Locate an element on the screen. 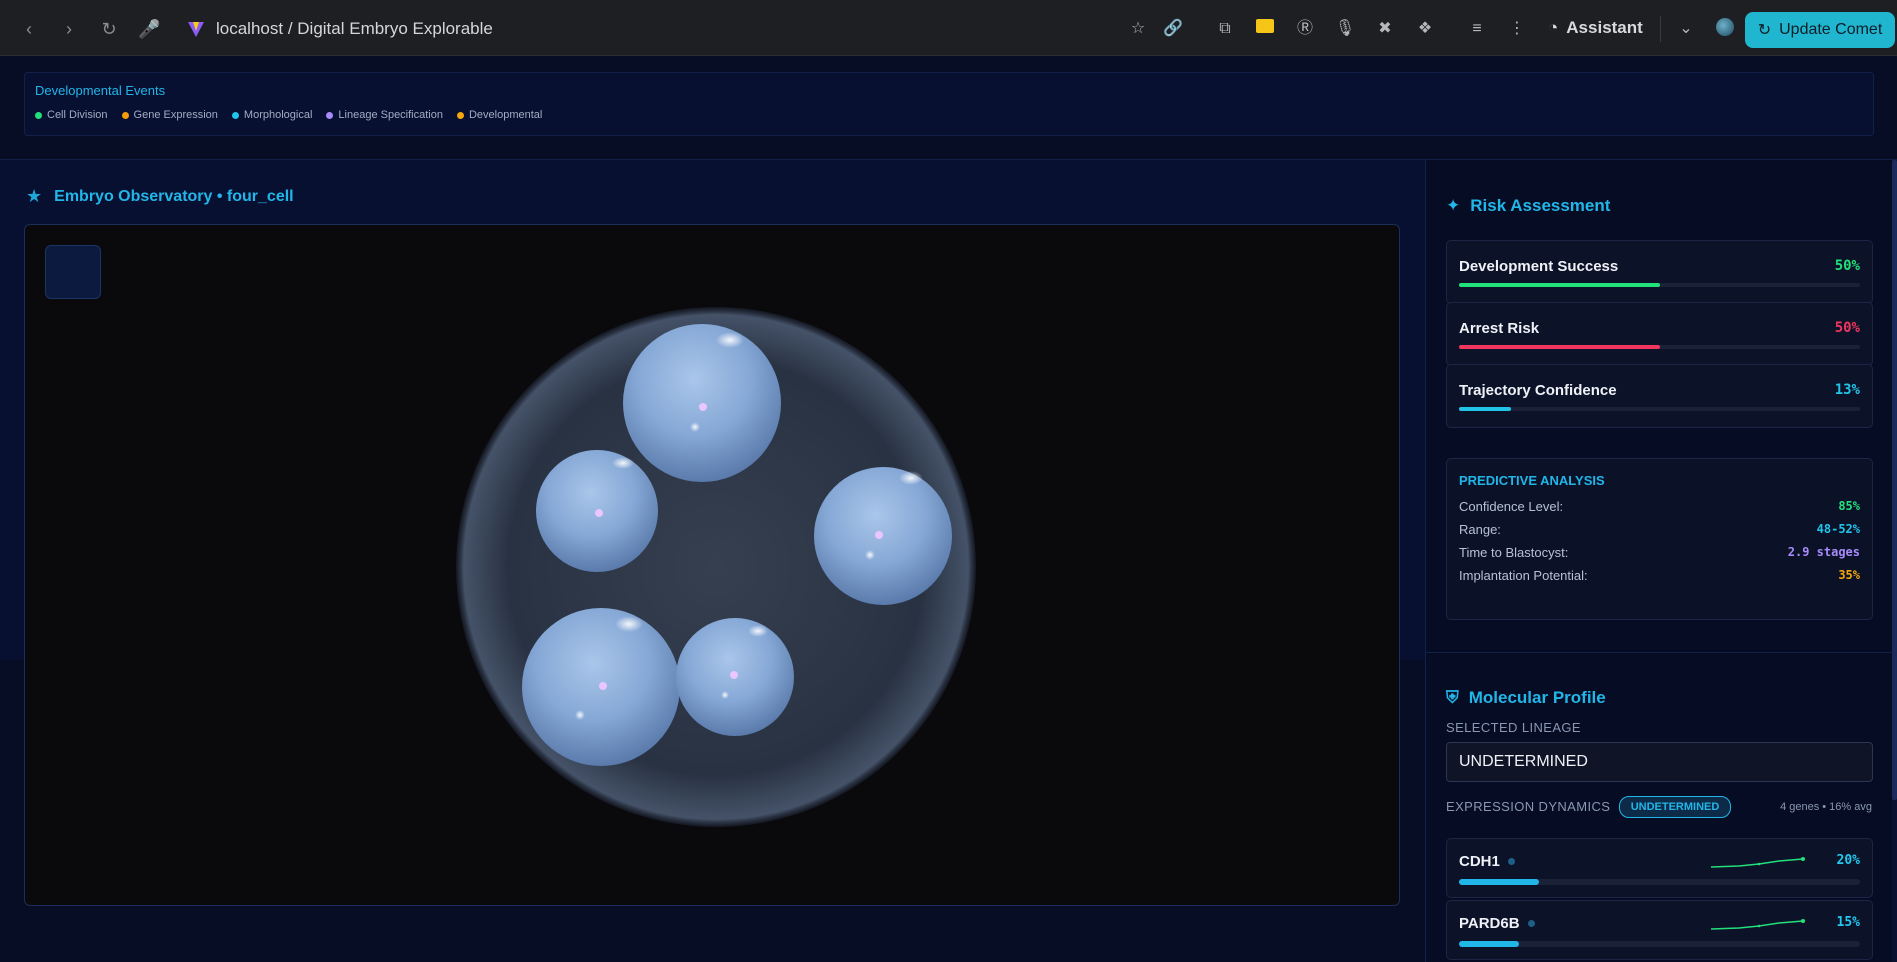 This screenshot has width=1897, height=962. risk-metric-card: Development Success 50% is located at coordinates (1659, 272).